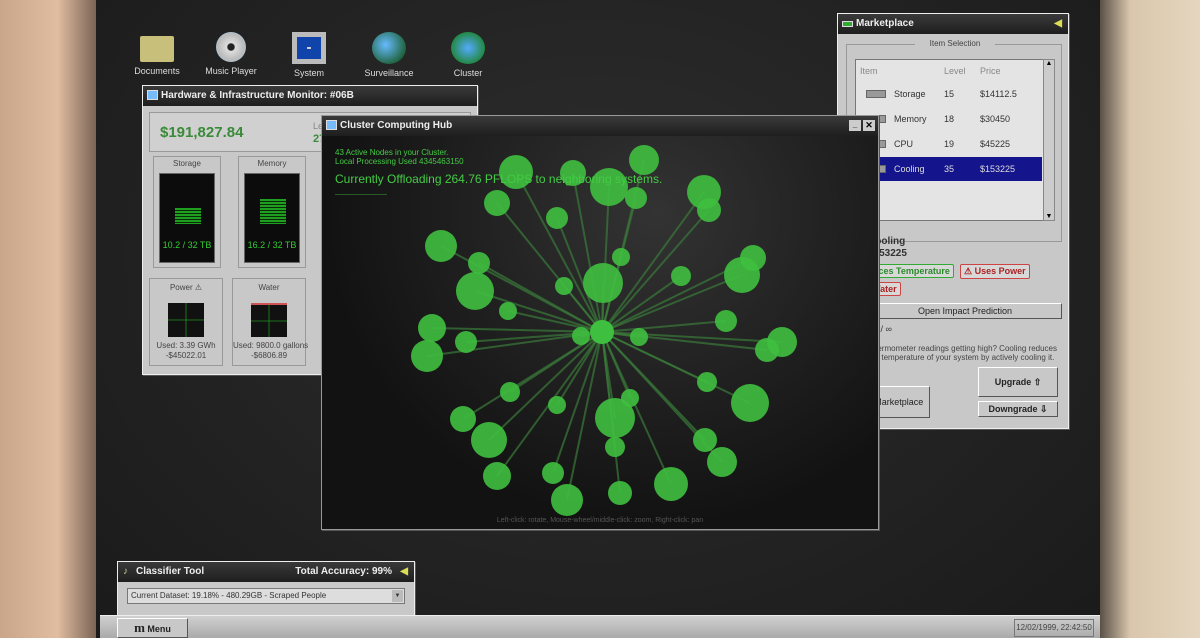 This screenshot has height=638, width=1200. What do you see at coordinates (876, 94) in the screenshot?
I see `item-icon` at bounding box center [876, 94].